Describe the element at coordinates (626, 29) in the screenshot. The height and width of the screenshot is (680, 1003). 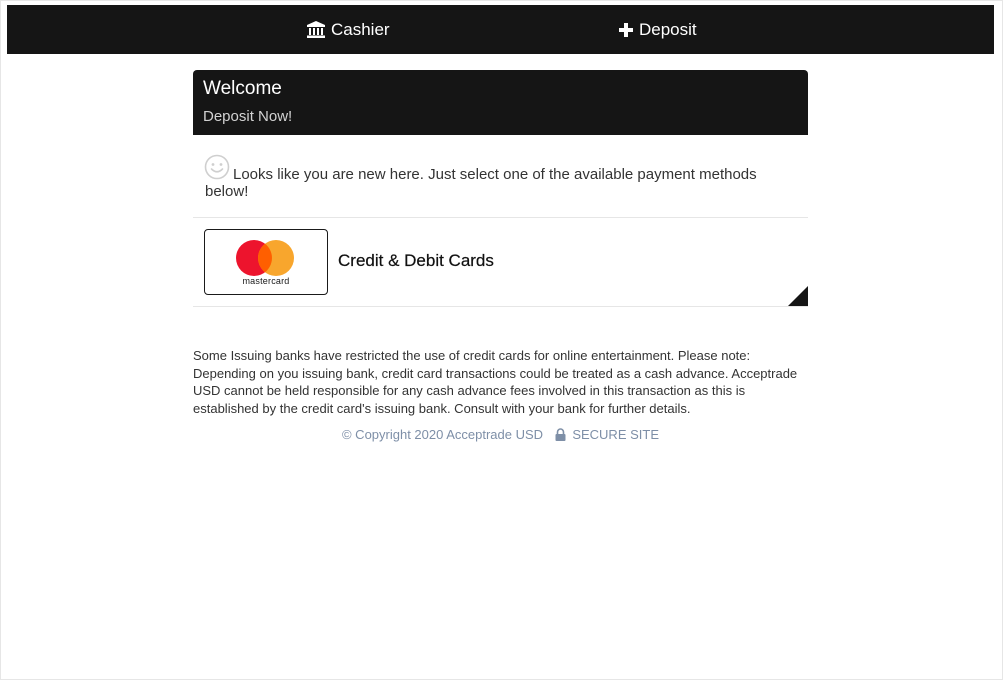
I see `plus-icon` at that location.